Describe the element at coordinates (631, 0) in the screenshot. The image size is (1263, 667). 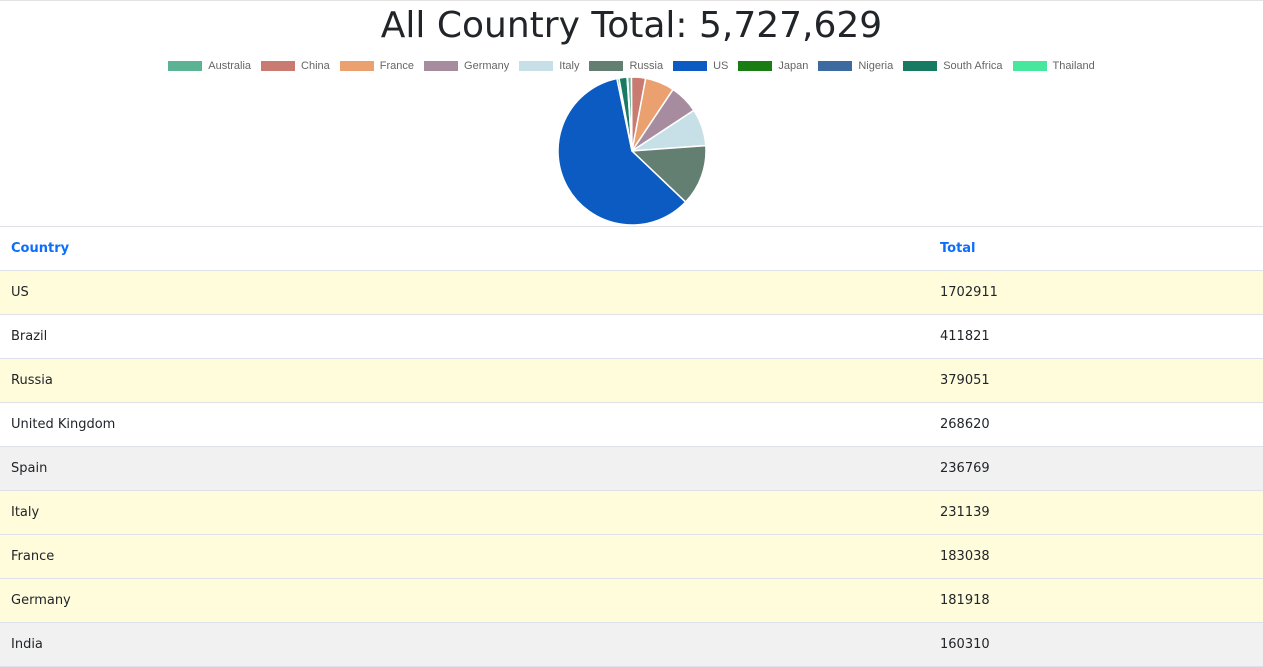
I see `top-divider` at that location.